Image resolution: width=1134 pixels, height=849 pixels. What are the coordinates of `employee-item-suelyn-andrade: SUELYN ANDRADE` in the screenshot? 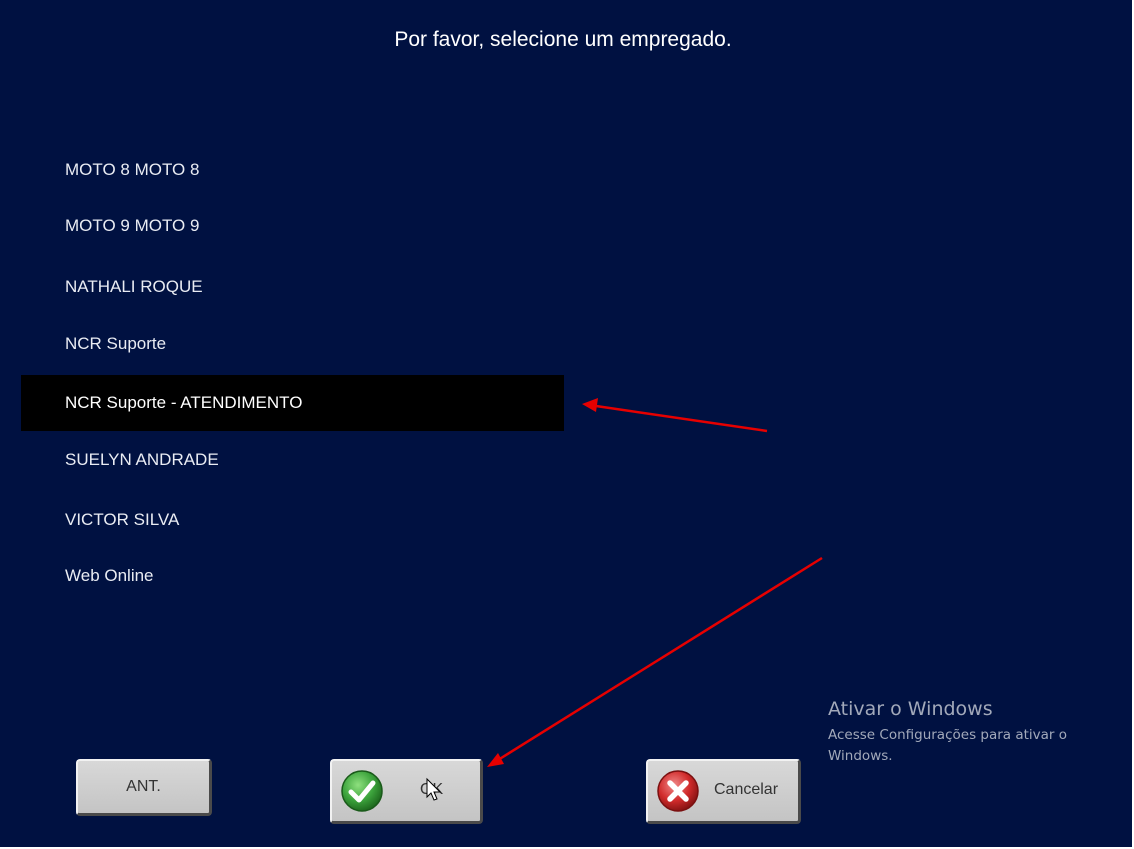 It's located at (292, 460).